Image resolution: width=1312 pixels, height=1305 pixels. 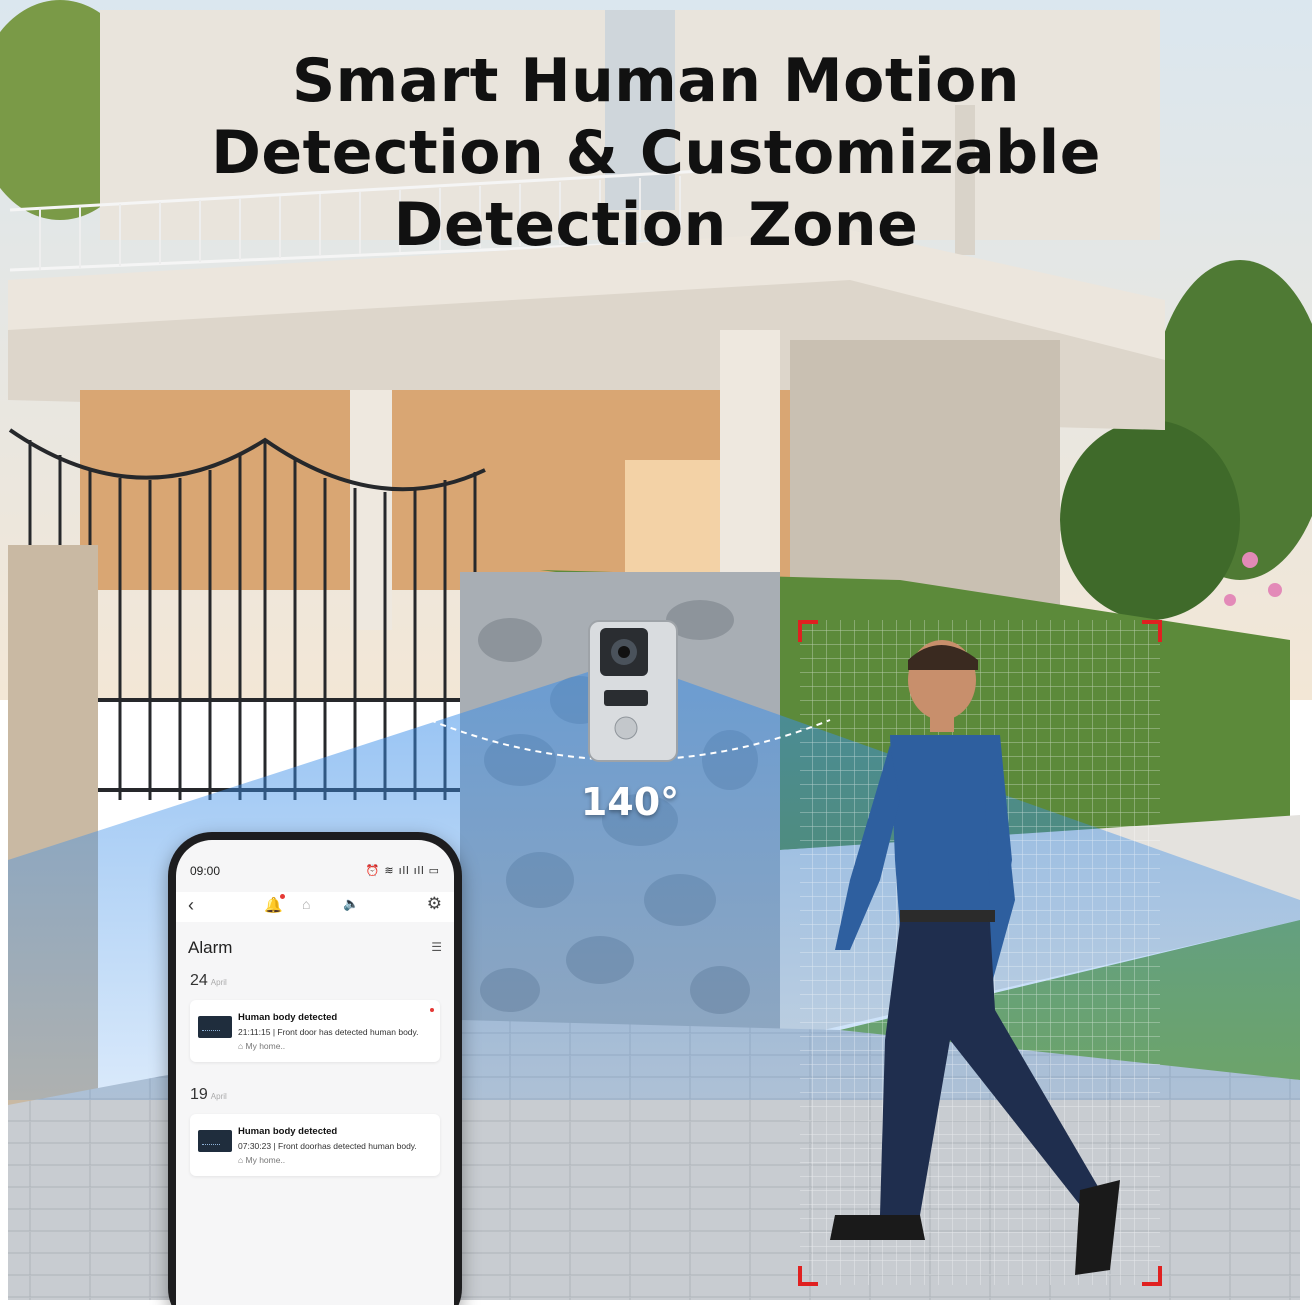 What do you see at coordinates (199, 1094) in the screenshot?
I see `date-day: 19` at bounding box center [199, 1094].